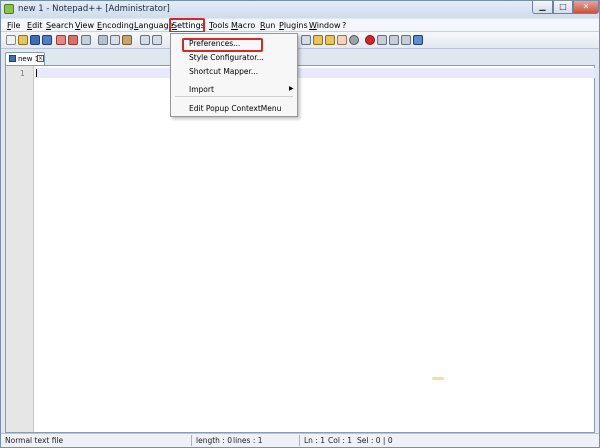  Describe the element at coordinates (13, 25) in the screenshot. I see `menu-file: File` at that location.